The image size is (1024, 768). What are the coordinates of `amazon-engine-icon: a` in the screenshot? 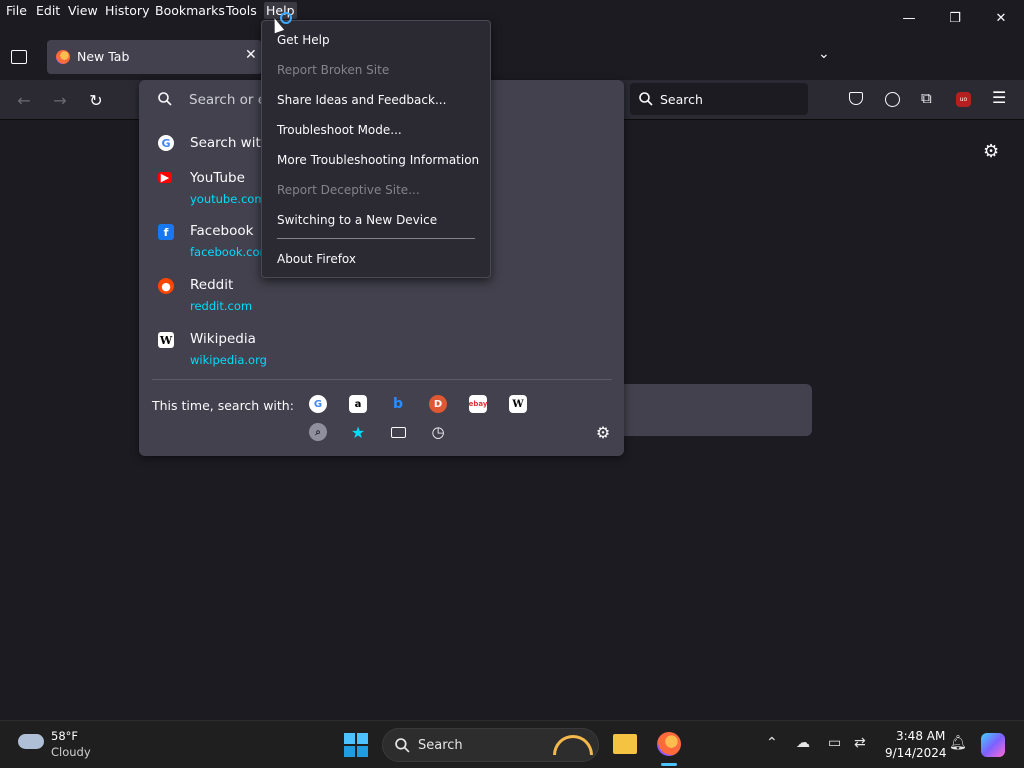 It's located at (358, 404).